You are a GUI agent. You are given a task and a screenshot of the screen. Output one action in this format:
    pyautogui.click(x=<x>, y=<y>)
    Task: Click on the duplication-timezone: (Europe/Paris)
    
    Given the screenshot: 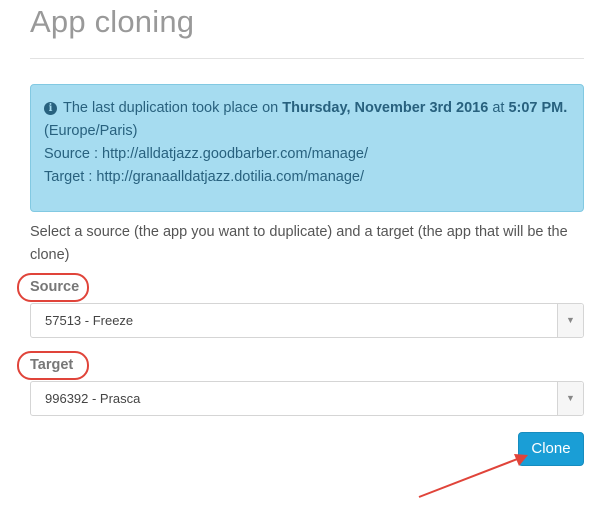 What is the action you would take?
    pyautogui.click(x=91, y=131)
    